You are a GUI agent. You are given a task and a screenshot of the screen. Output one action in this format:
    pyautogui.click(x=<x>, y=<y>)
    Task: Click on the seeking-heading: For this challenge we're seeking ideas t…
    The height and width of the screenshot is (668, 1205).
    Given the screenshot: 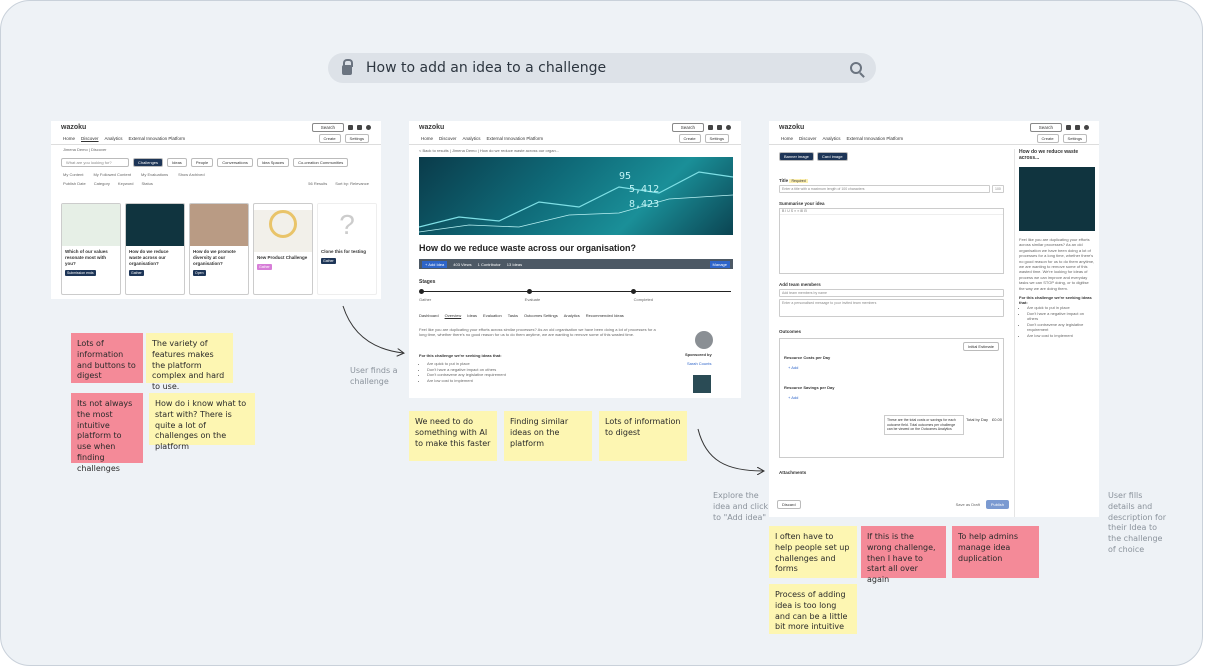 What is the action you would take?
    pyautogui.click(x=460, y=355)
    